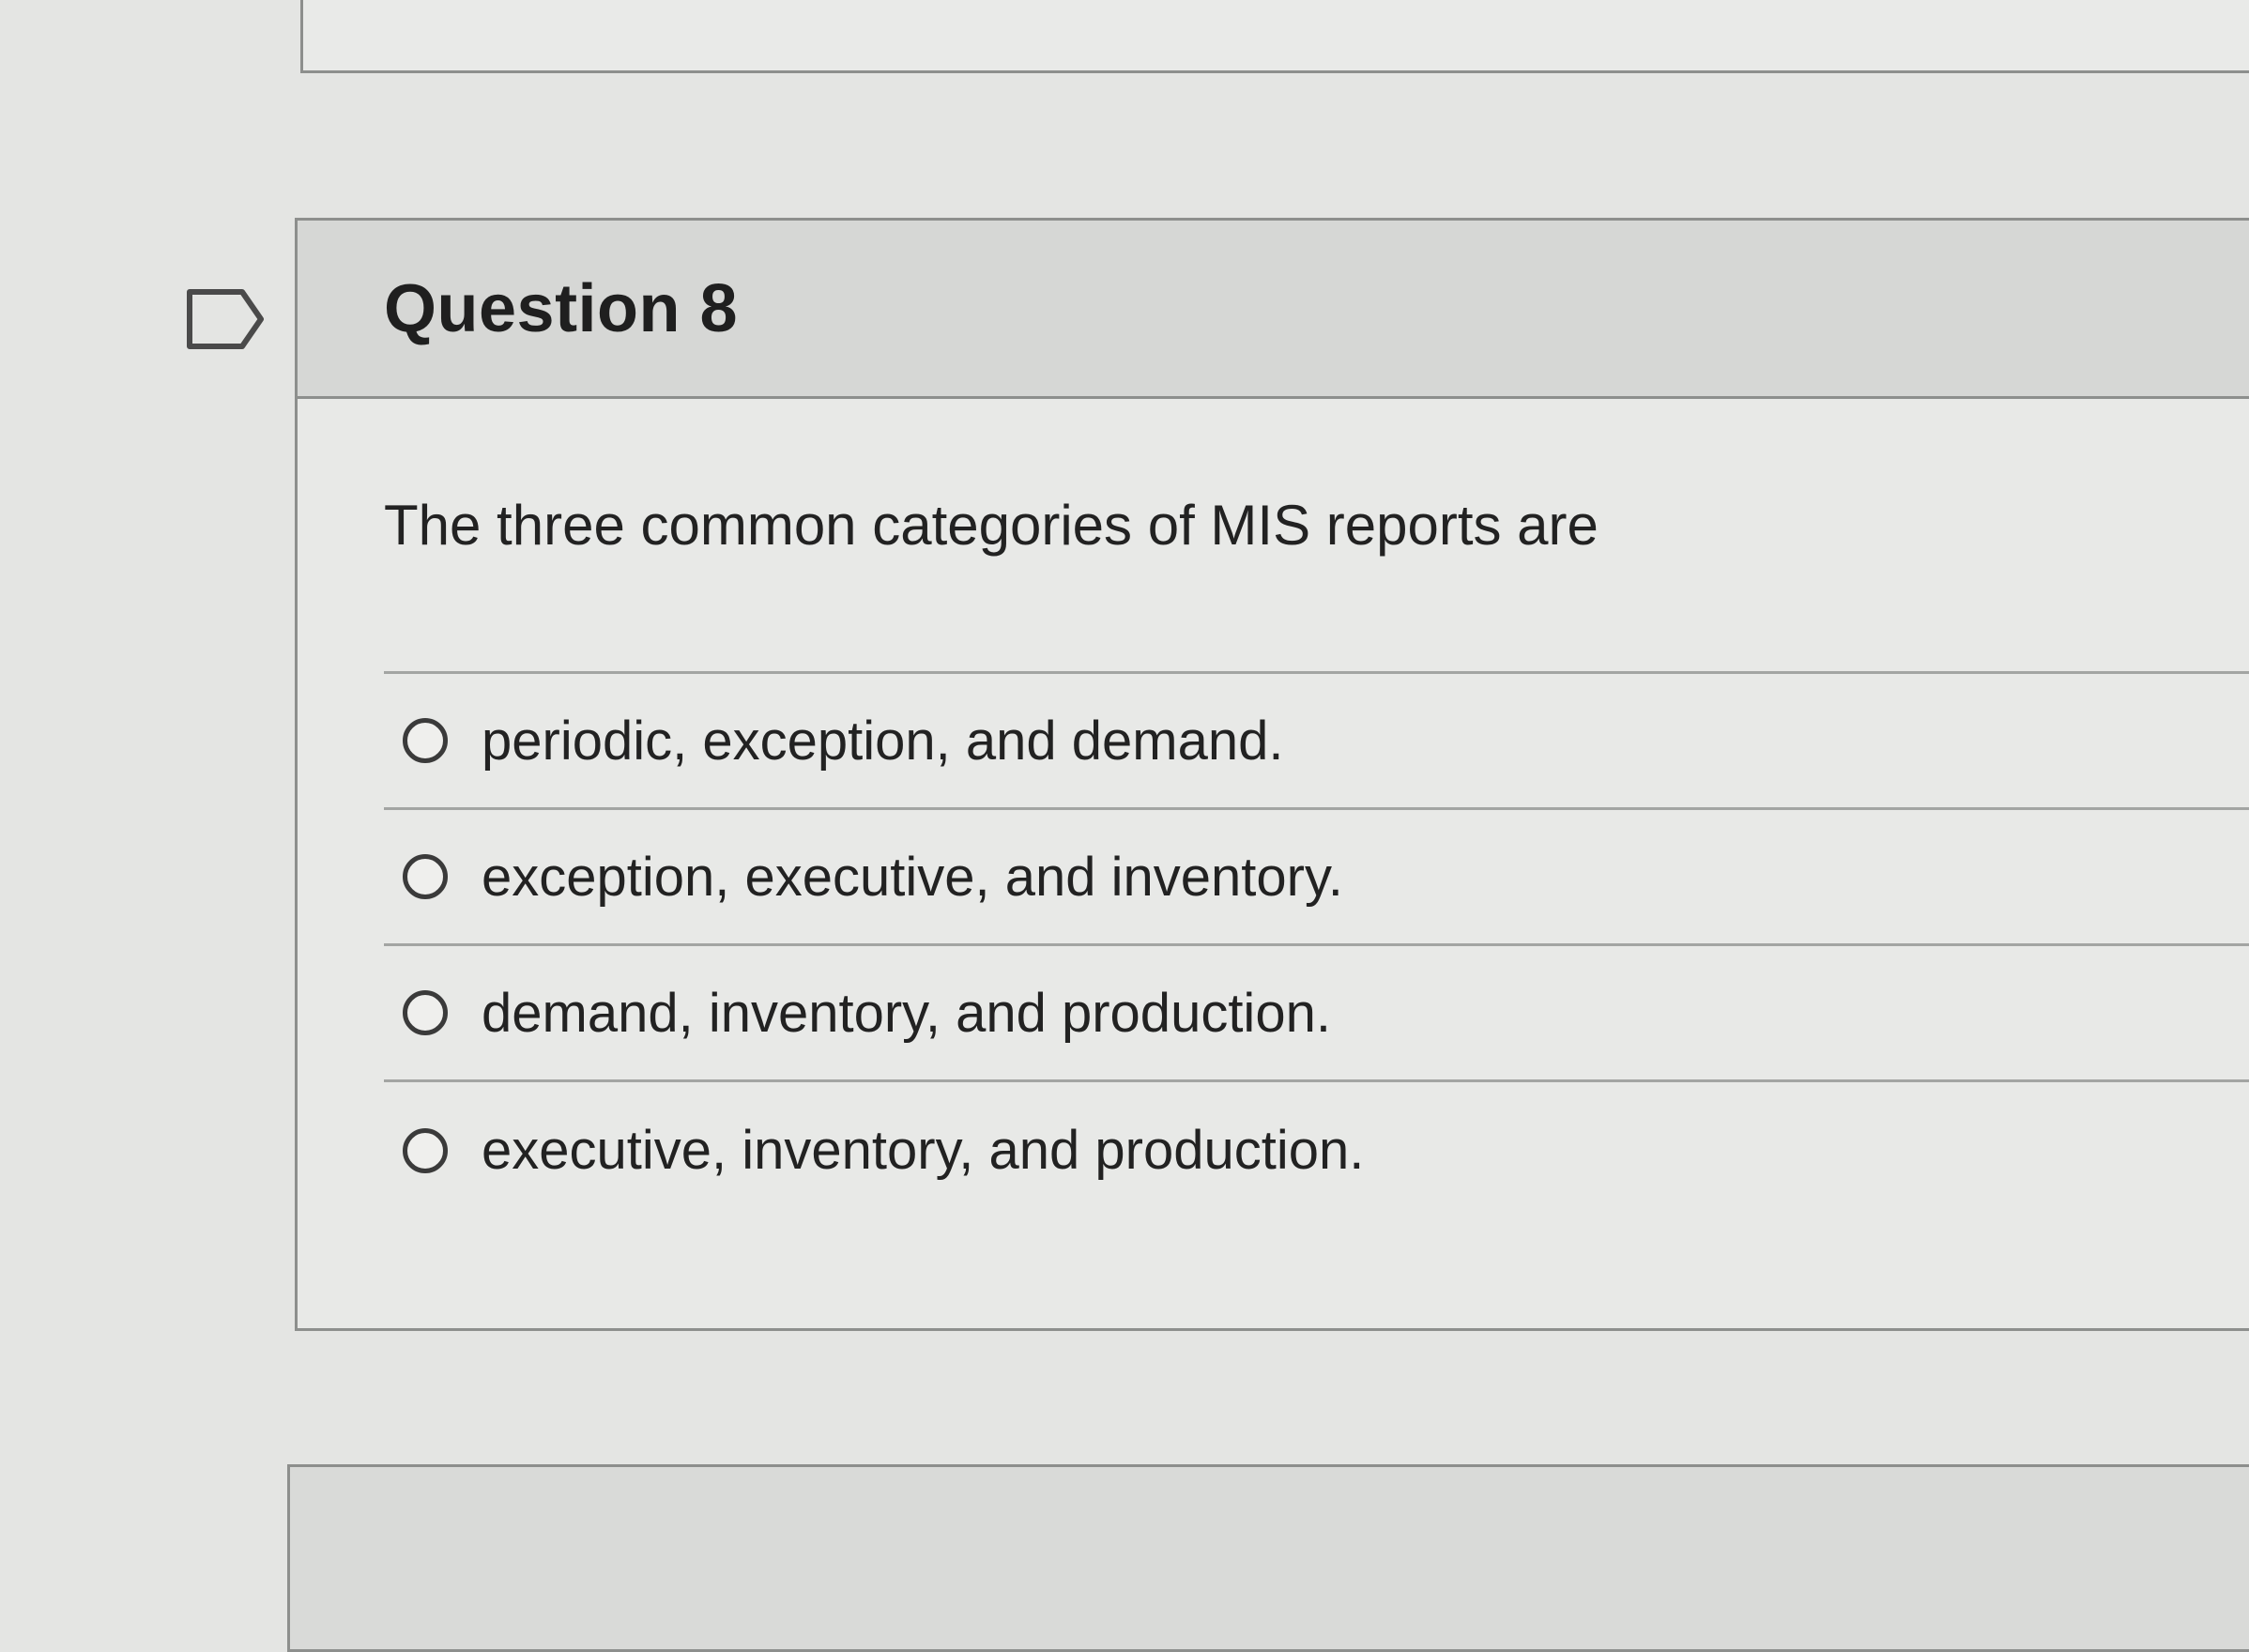  What do you see at coordinates (923, 1150) in the screenshot?
I see `answer-label: executive, inventory, and production.` at bounding box center [923, 1150].